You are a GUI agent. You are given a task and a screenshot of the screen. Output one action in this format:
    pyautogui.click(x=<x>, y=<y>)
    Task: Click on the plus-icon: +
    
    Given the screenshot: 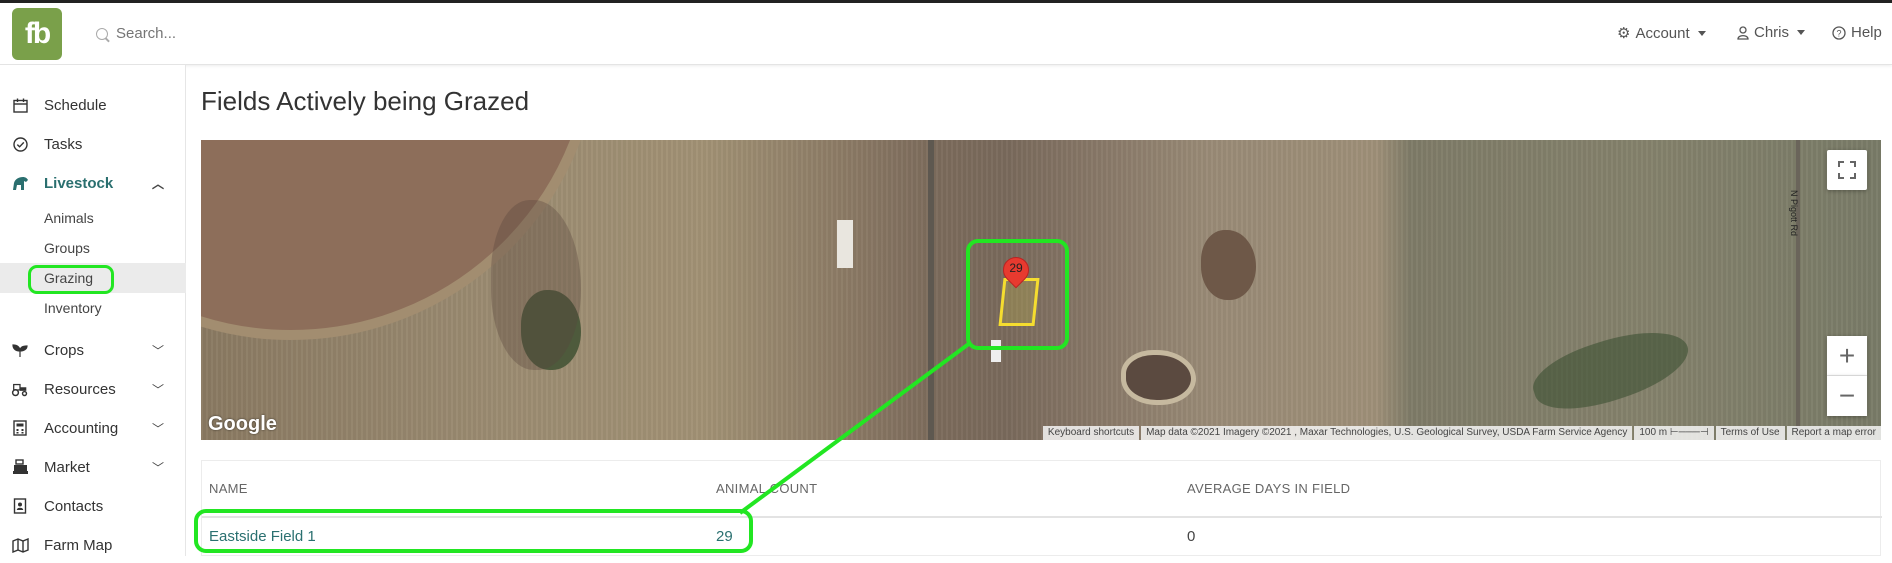 What is the action you would take?
    pyautogui.click(x=1847, y=355)
    